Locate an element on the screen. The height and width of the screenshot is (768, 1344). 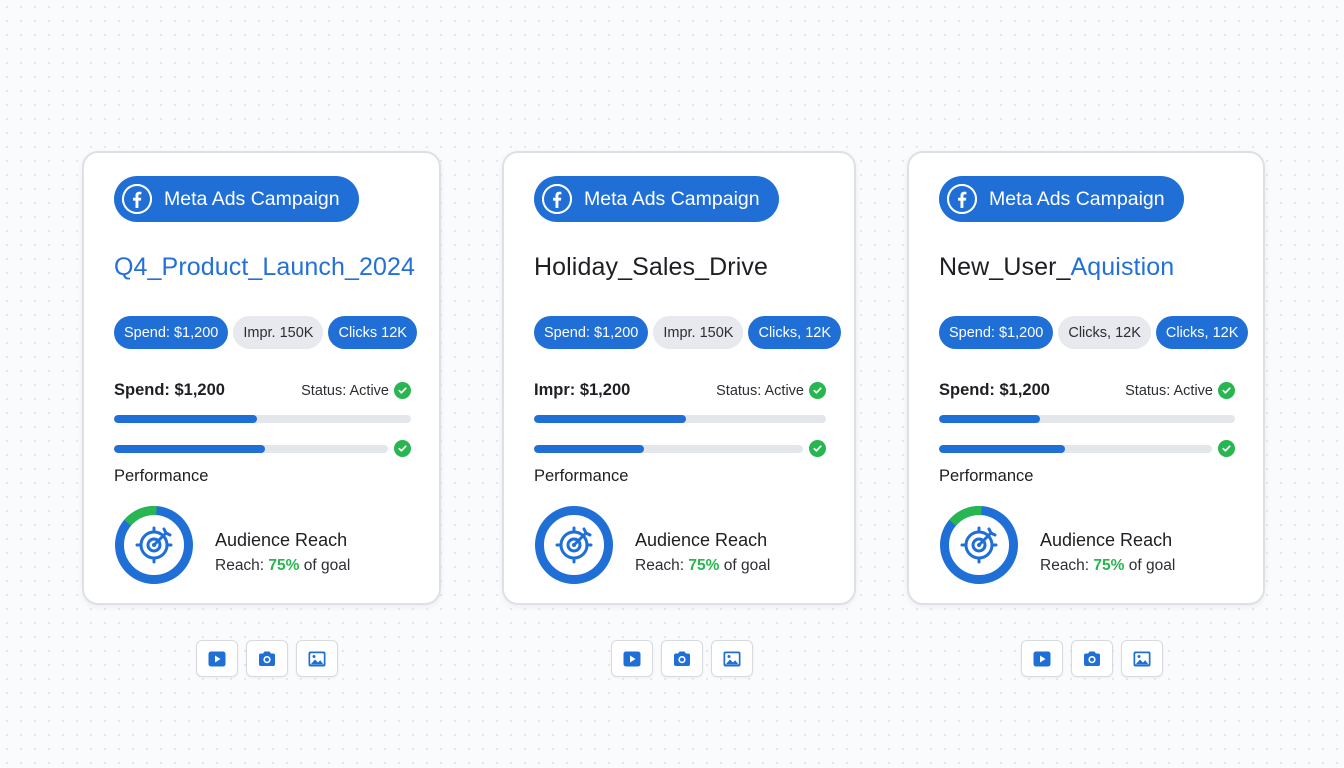
metric-chips: Spend: $1,200 Clicks, 12K Clicks, 12K is located at coordinates (1094, 332).